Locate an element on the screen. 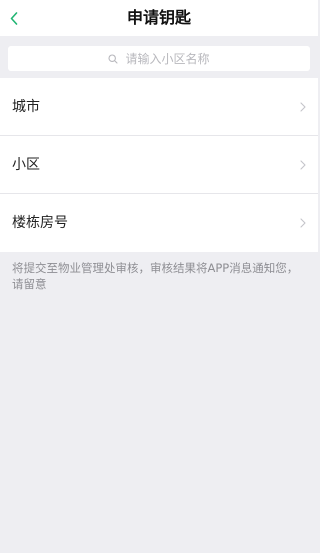 This screenshot has height=553, width=320. list-item-label: 楼栋房号 is located at coordinates (40, 223).